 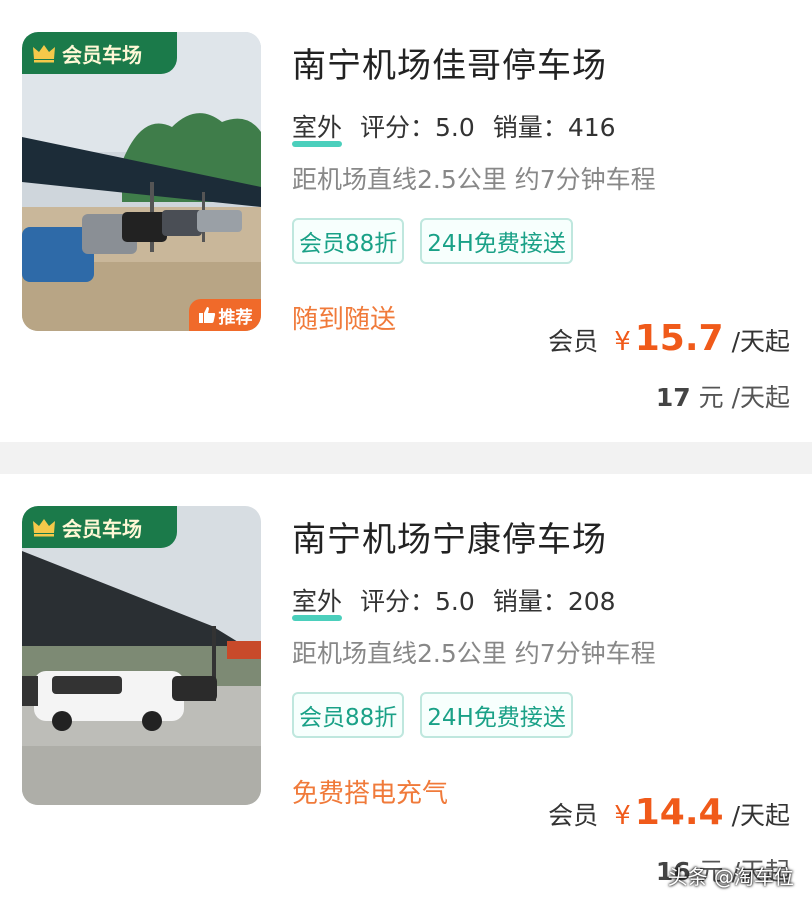 I want to click on parking-lot-name: 南宁机场宁康停车场, so click(x=449, y=536).